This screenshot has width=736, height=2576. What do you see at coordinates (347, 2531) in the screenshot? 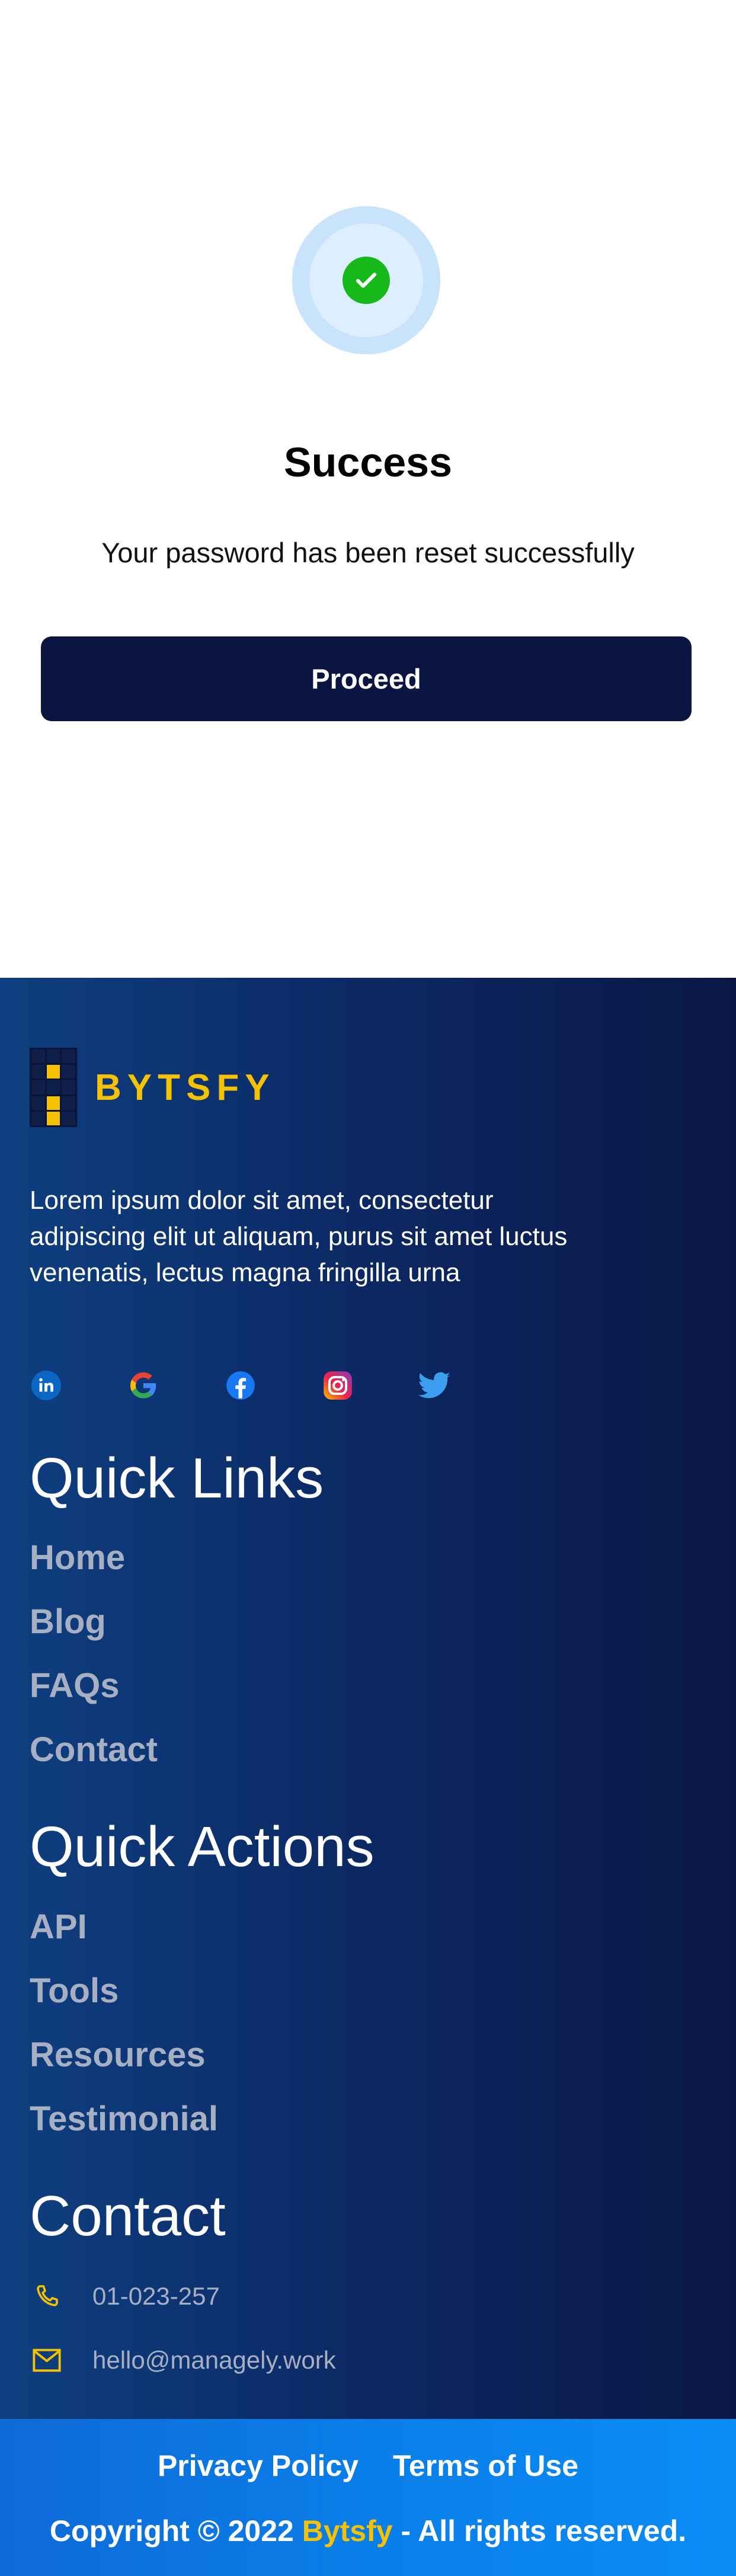
I see `copyright-brand: Bytsfy` at bounding box center [347, 2531].